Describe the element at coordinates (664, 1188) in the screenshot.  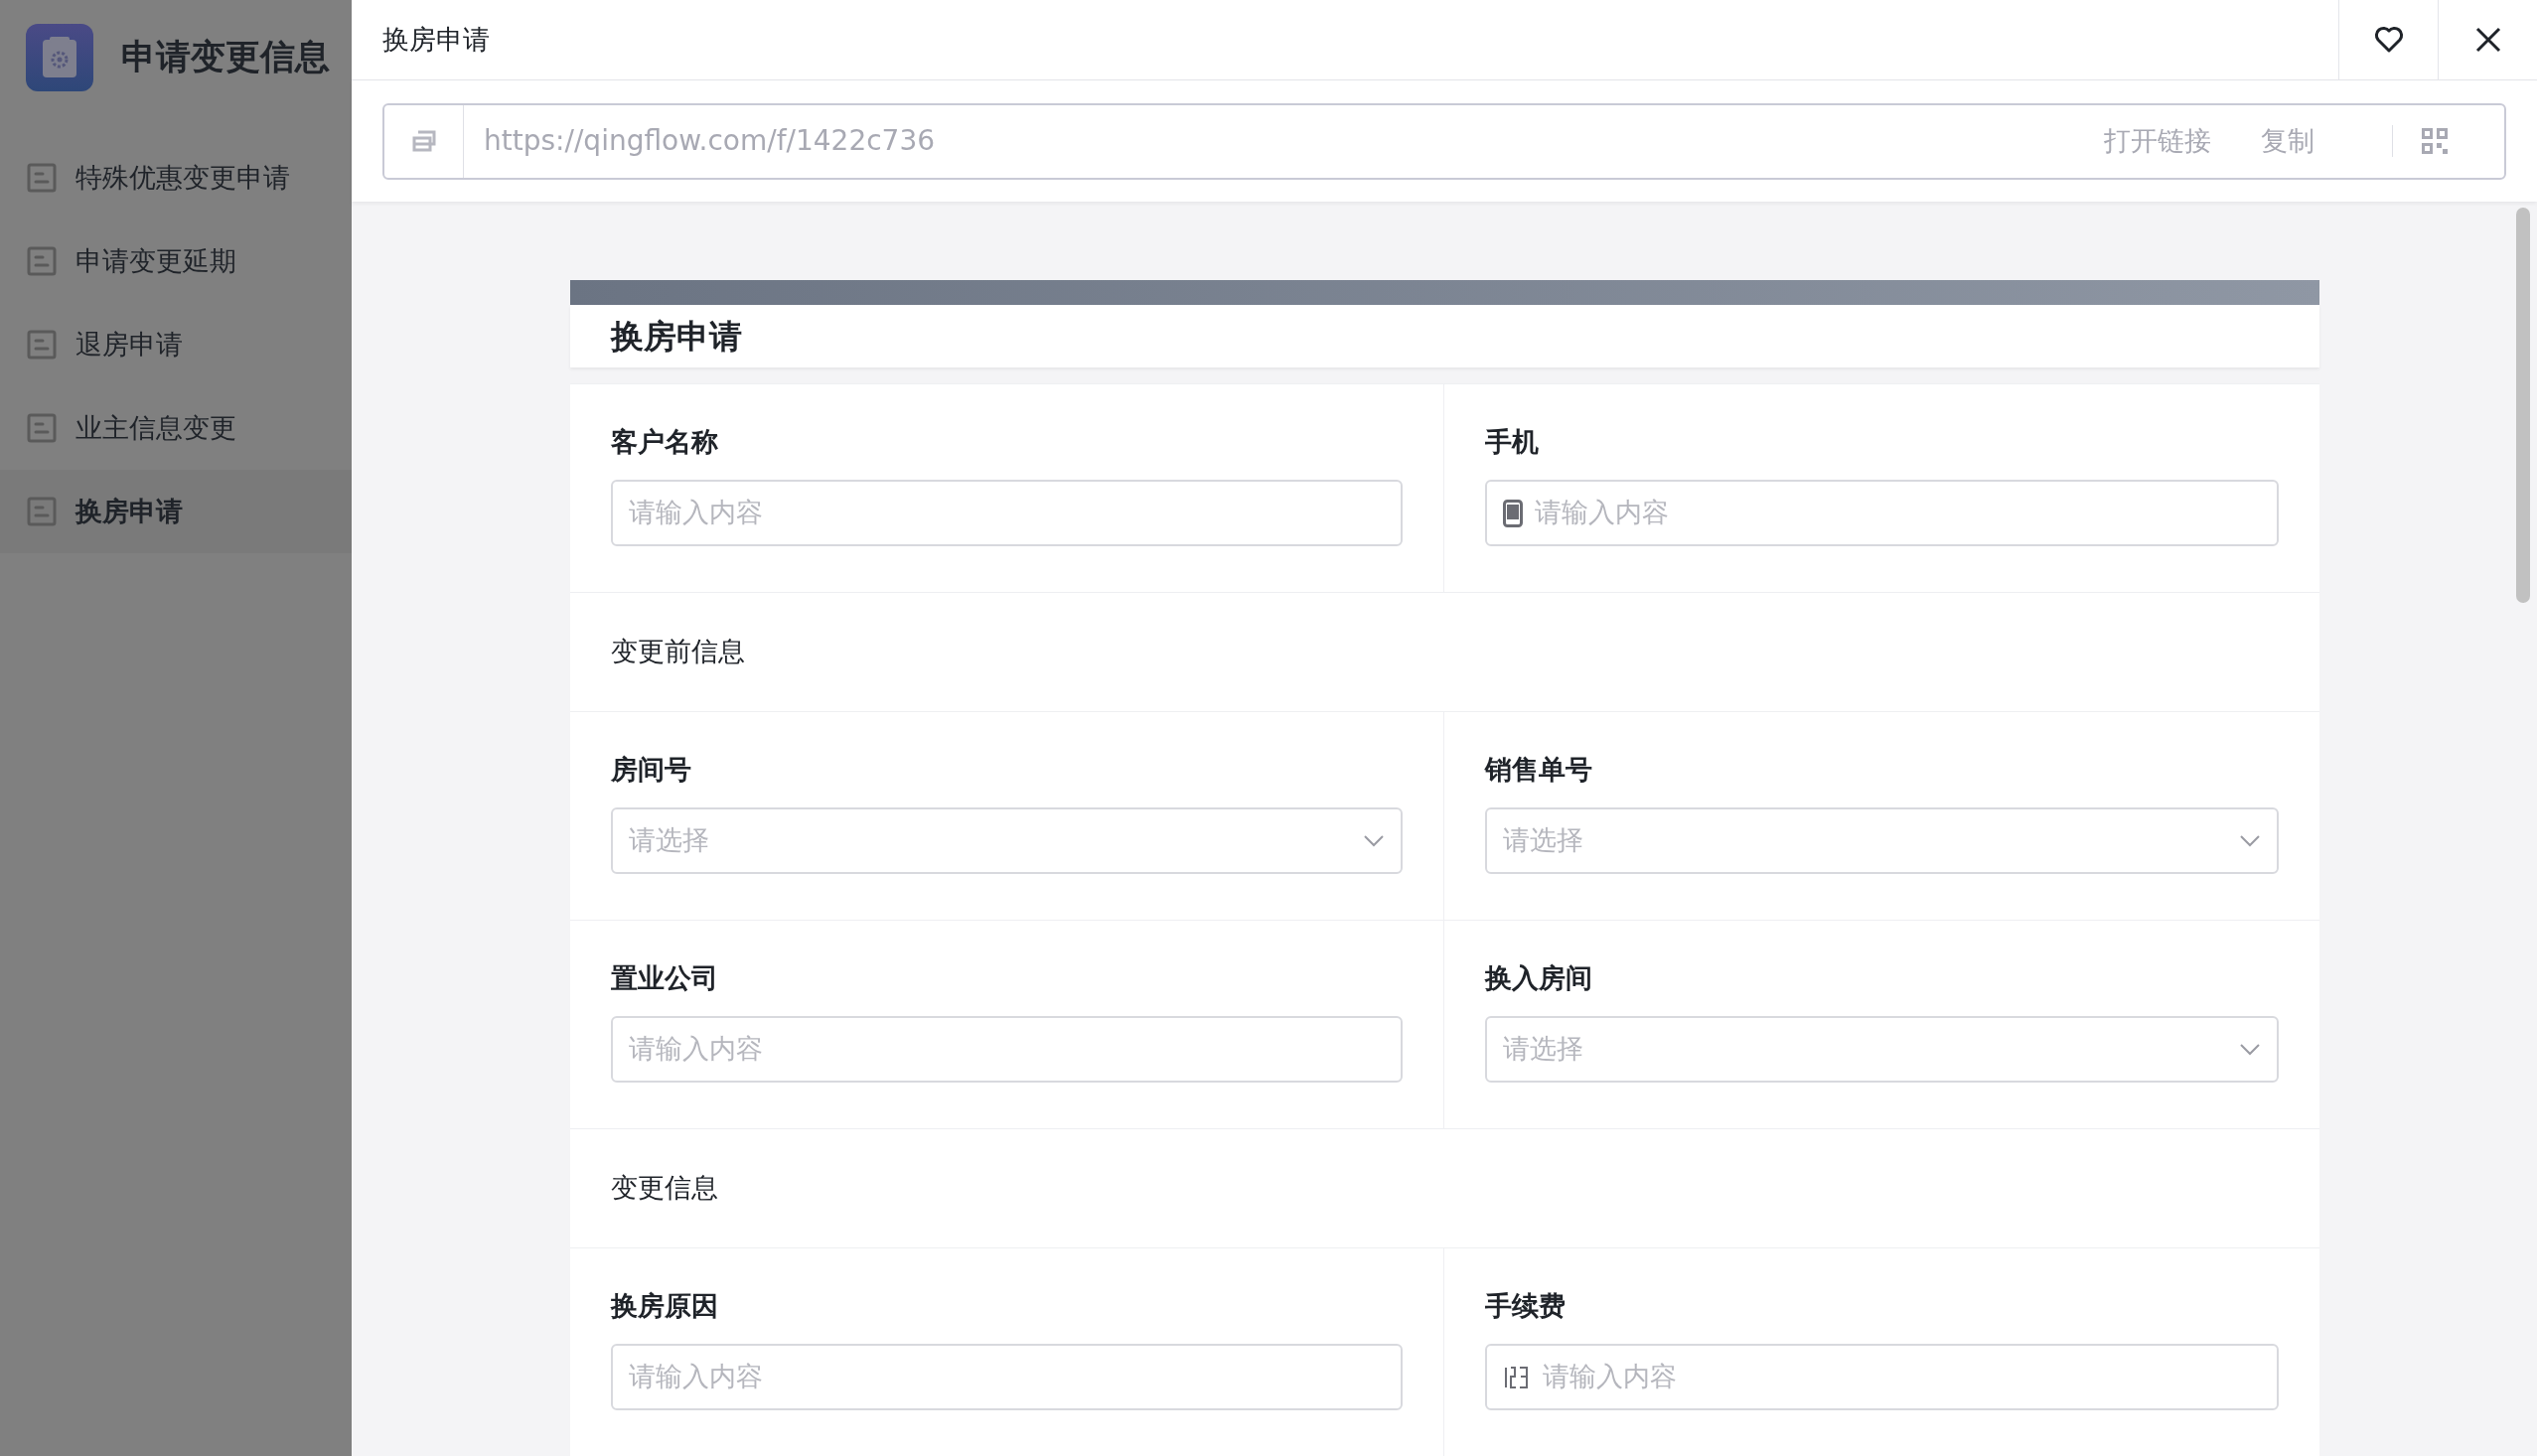
I see `section-title: 变更信息` at that location.